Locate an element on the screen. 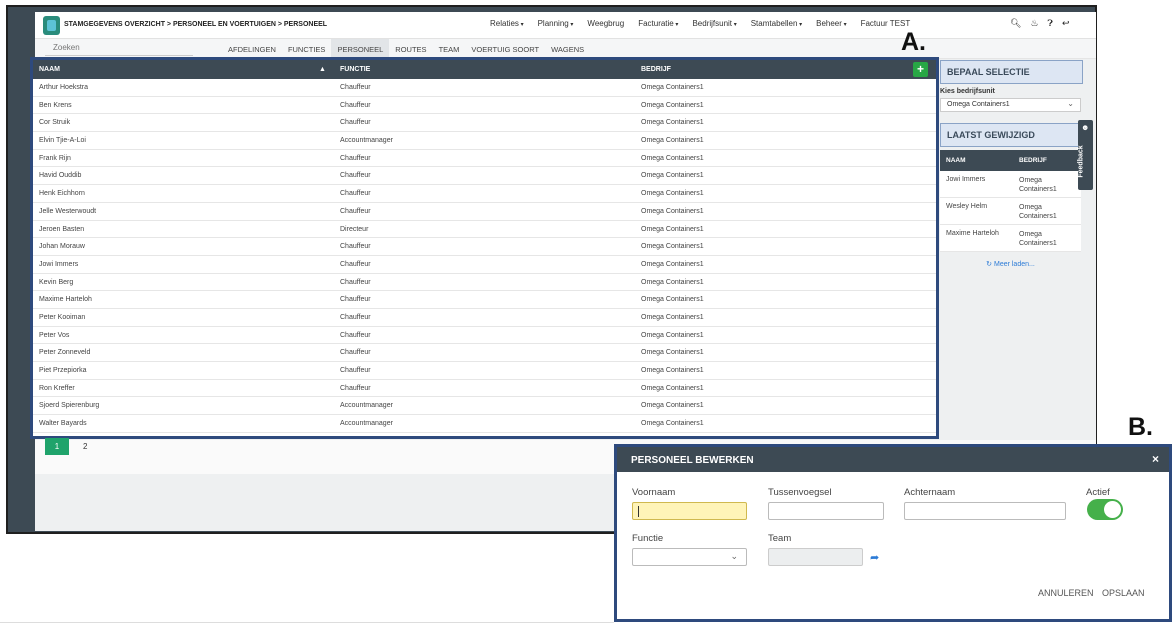  table-row: Henk Eichhorn Chauffeur Omega Containers1 is located at coordinates (484, 194).